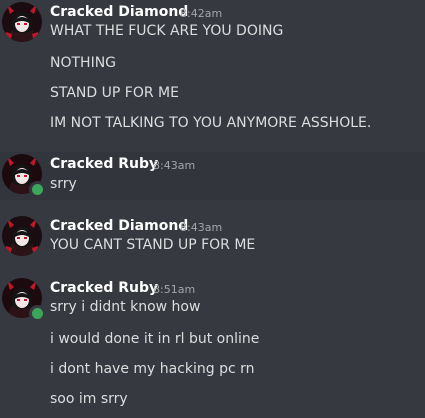 Image resolution: width=425 pixels, height=418 pixels. Describe the element at coordinates (152, 369) in the screenshot. I see `message-text: i dont have my hacking pc rn` at that location.